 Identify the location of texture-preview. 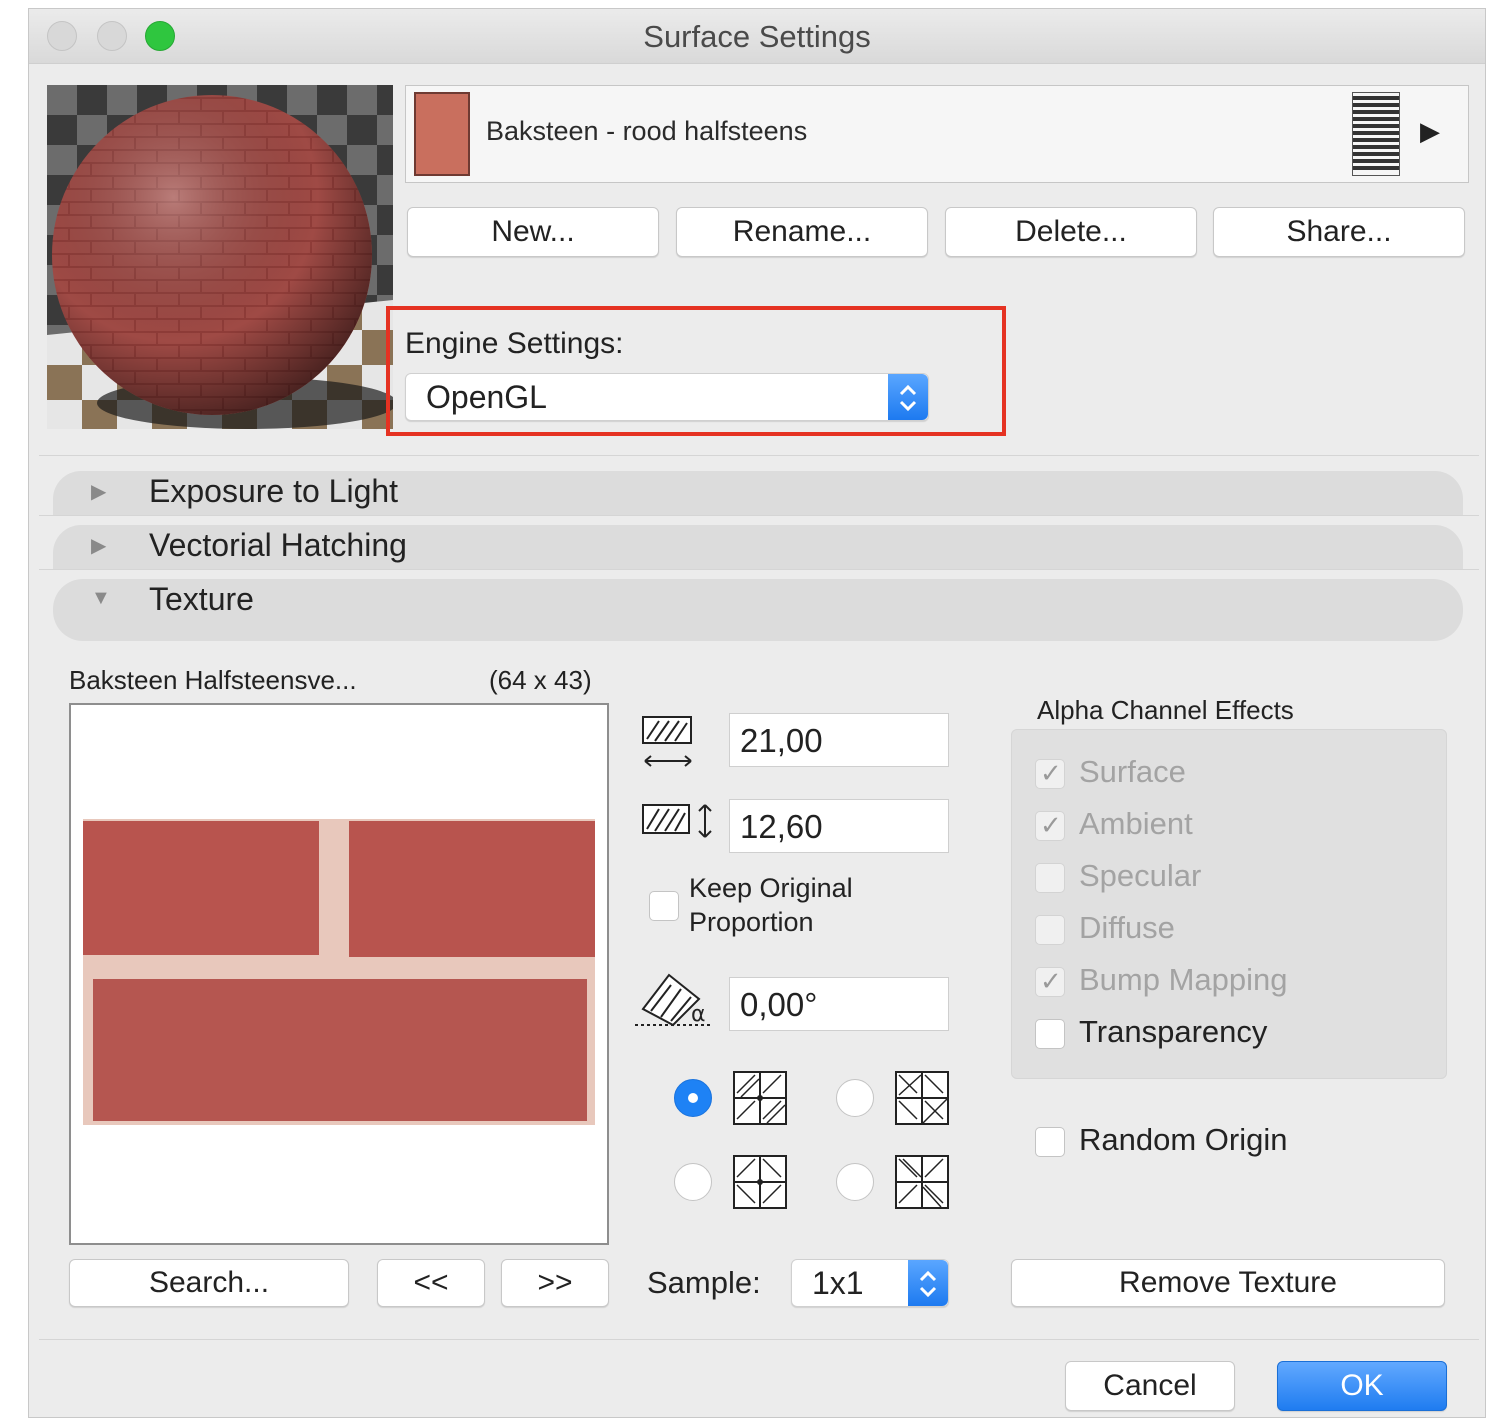
(339, 974).